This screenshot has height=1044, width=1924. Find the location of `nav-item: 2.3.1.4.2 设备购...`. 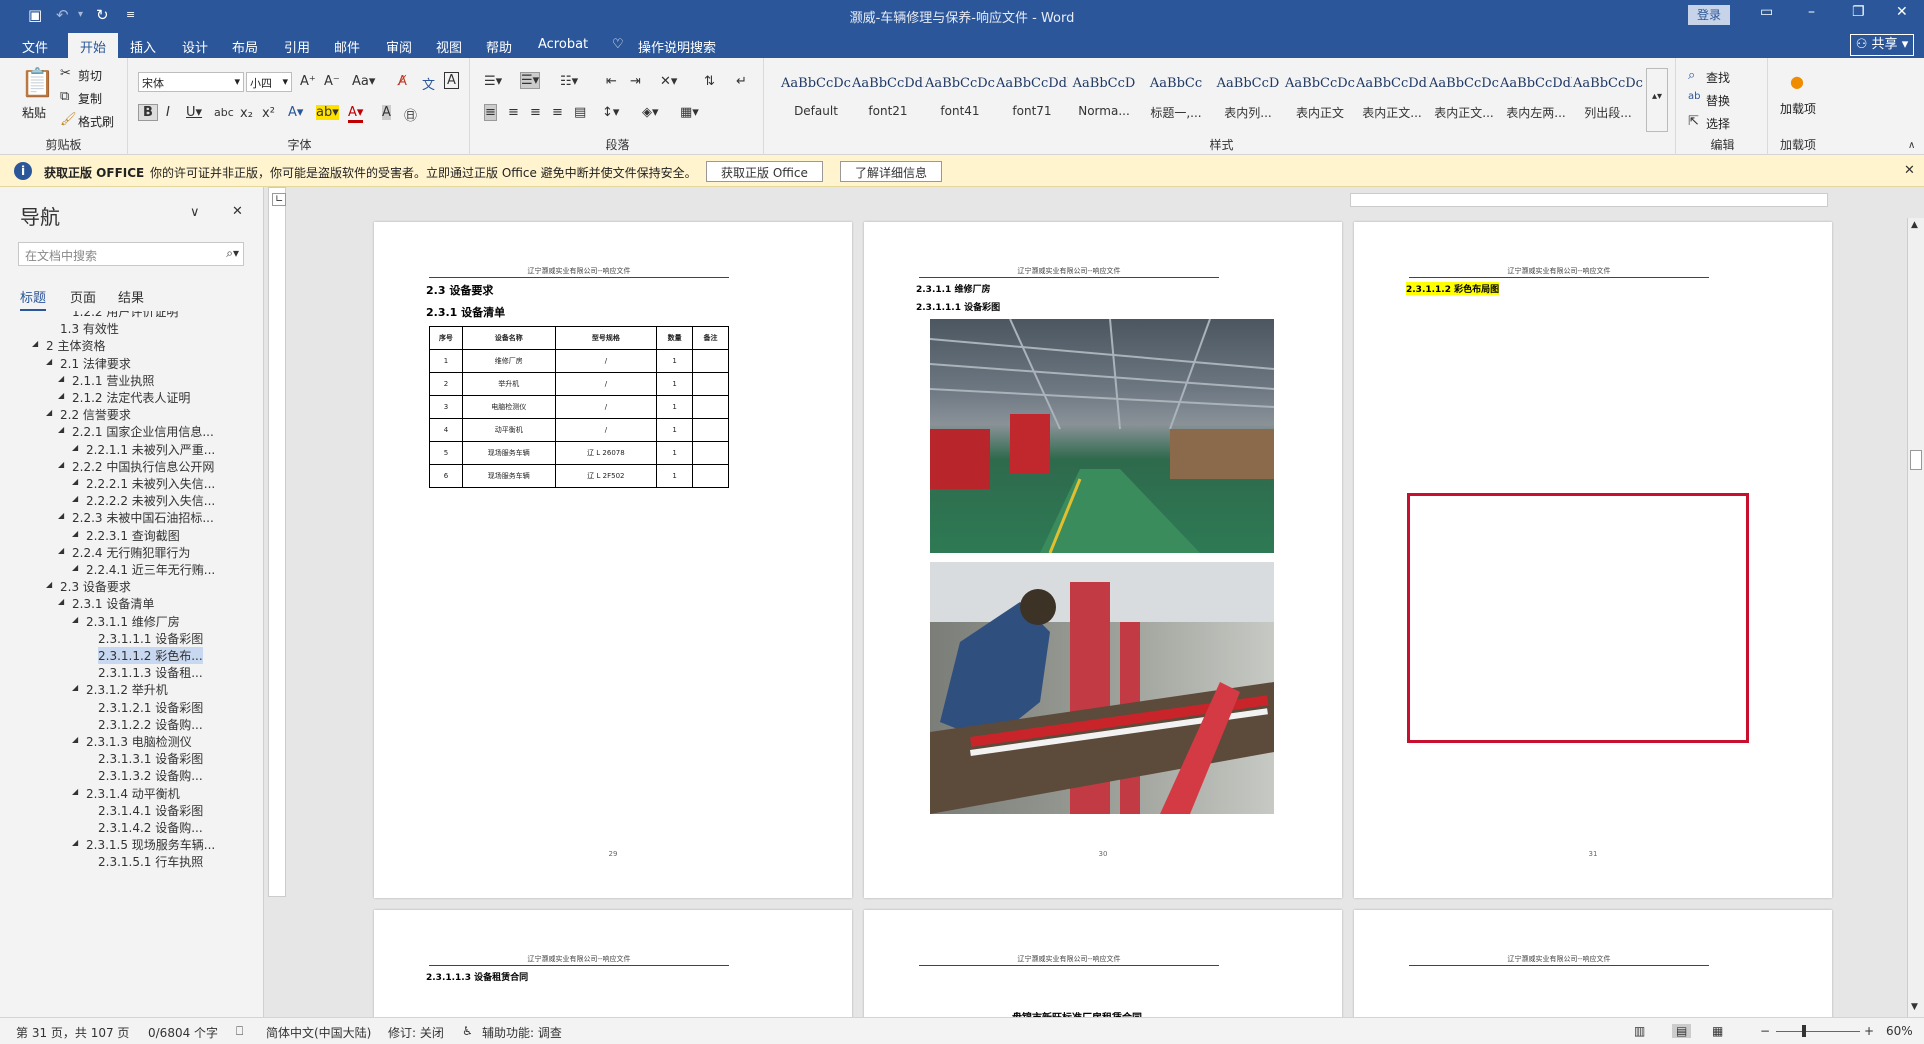

nav-item: 2.3.1.4.2 设备购... is located at coordinates (150, 827).